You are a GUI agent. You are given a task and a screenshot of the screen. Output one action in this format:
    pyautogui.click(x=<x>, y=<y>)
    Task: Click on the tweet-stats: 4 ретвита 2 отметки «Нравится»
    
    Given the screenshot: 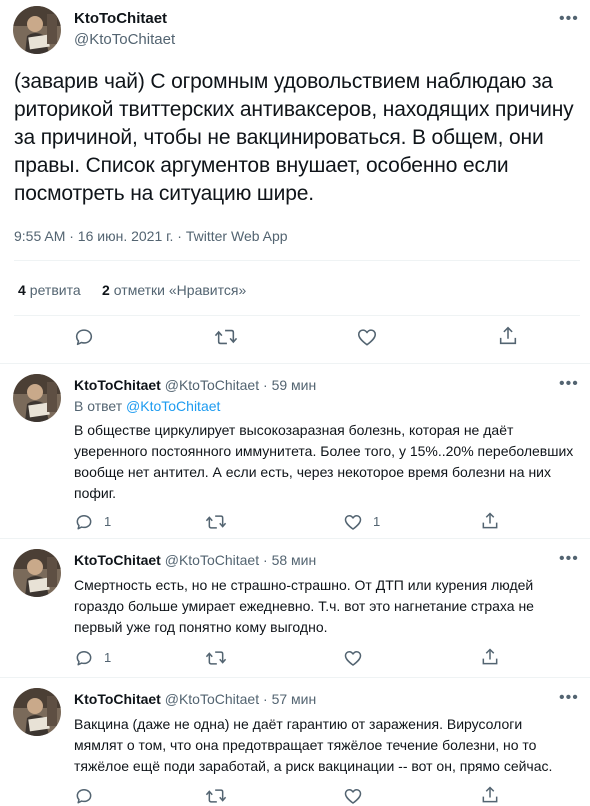 What is the action you would take?
    pyautogui.click(x=297, y=288)
    